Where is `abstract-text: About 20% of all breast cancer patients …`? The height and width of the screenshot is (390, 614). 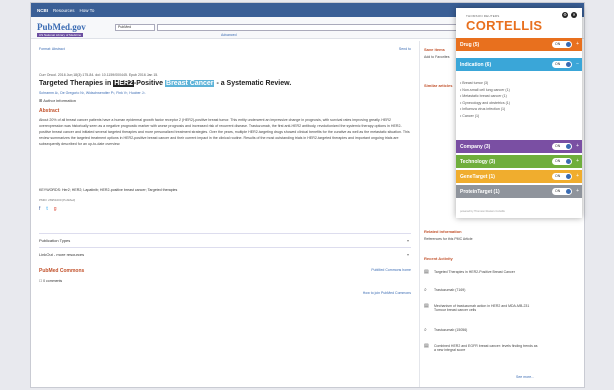
abstract-text: About 20% of all breast cancer patients … is located at coordinates (224, 132).